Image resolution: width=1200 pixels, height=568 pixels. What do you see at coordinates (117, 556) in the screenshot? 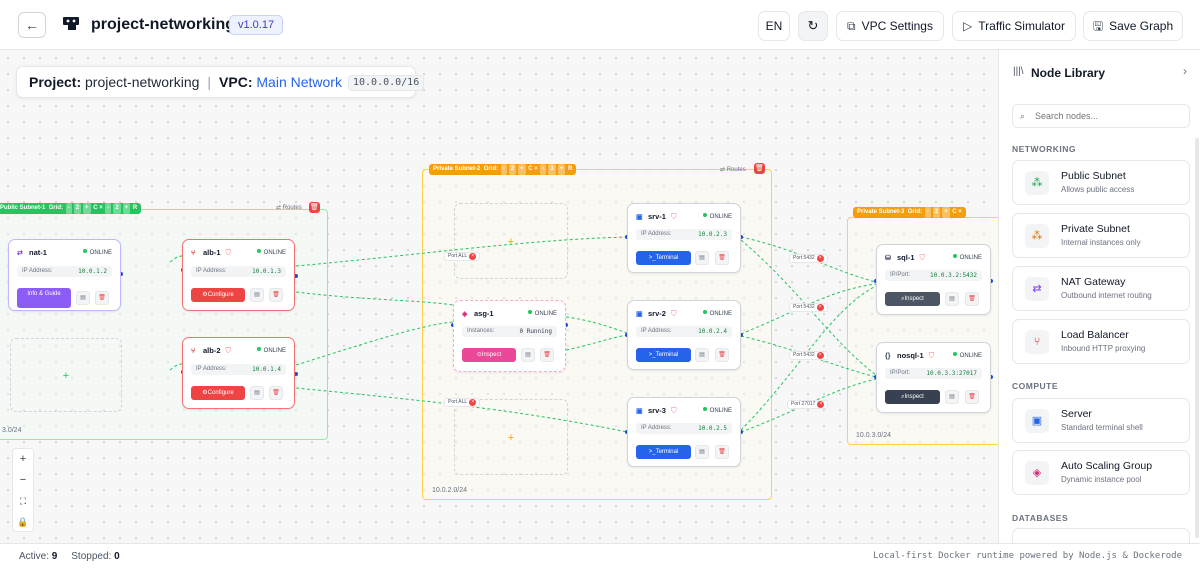
I see `stopped-count: 0` at bounding box center [117, 556].